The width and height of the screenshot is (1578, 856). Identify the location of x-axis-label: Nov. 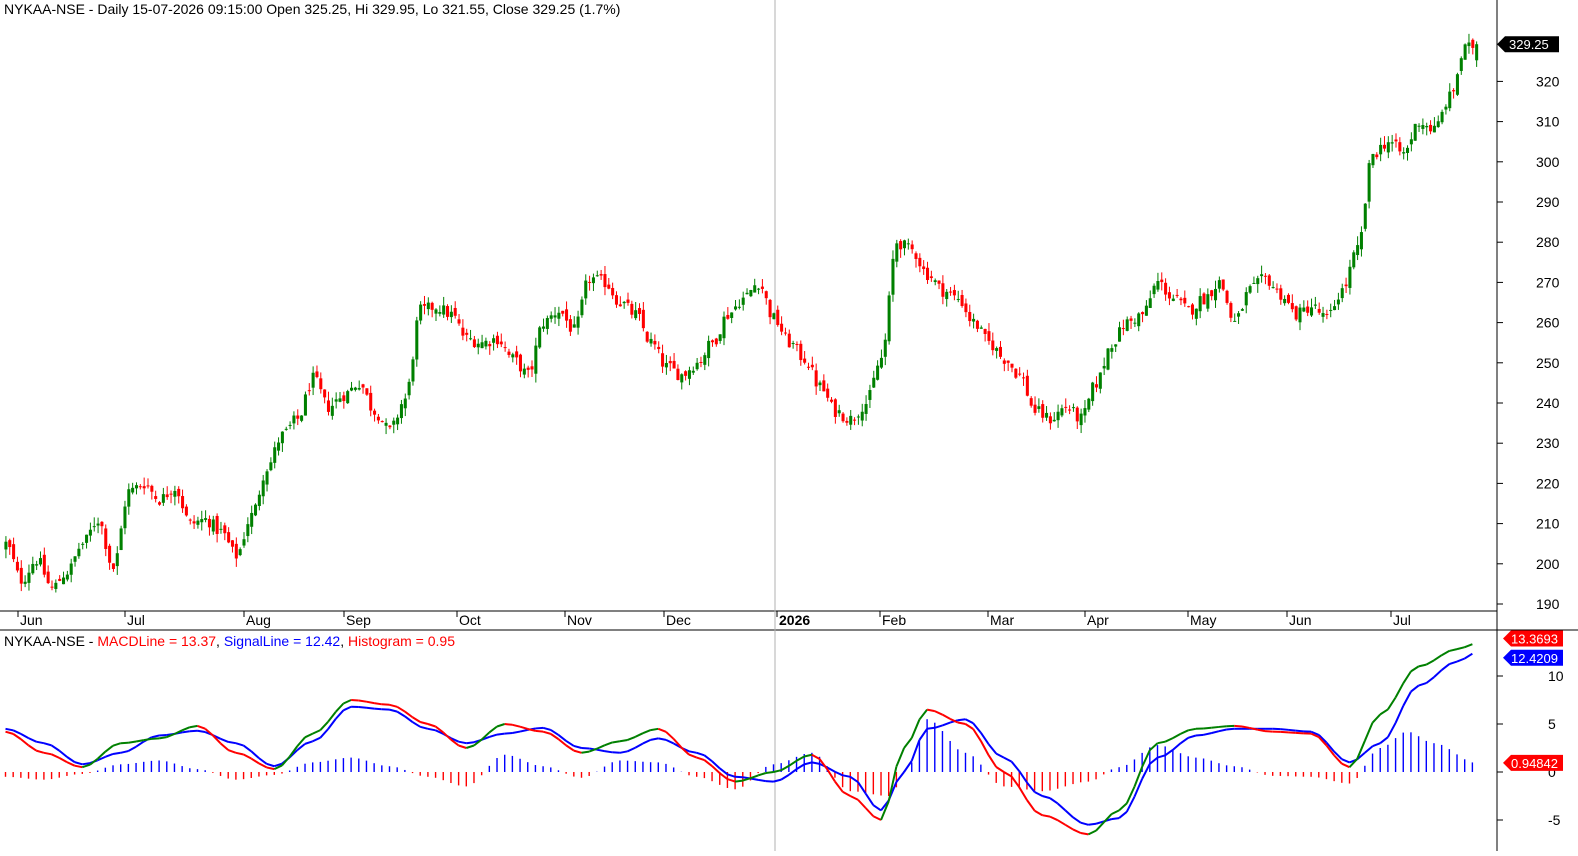
(579, 620).